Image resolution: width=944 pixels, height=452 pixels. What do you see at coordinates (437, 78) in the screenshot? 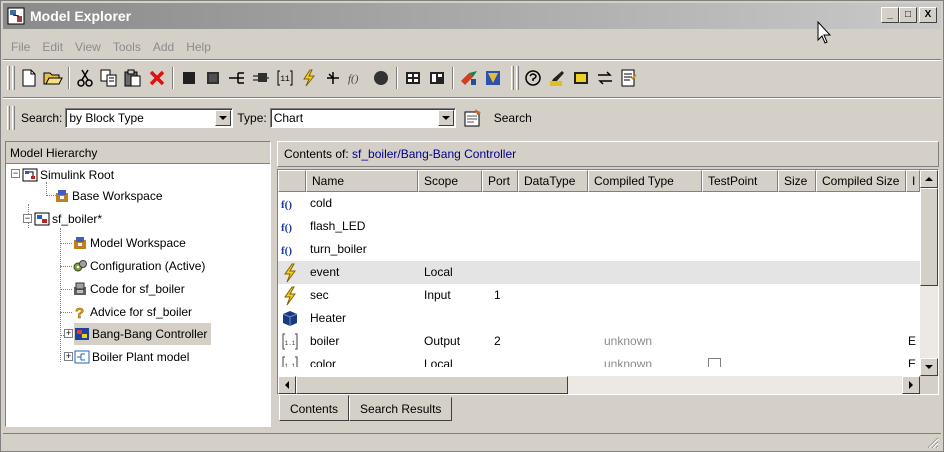
I see `table-alt-icon` at bounding box center [437, 78].